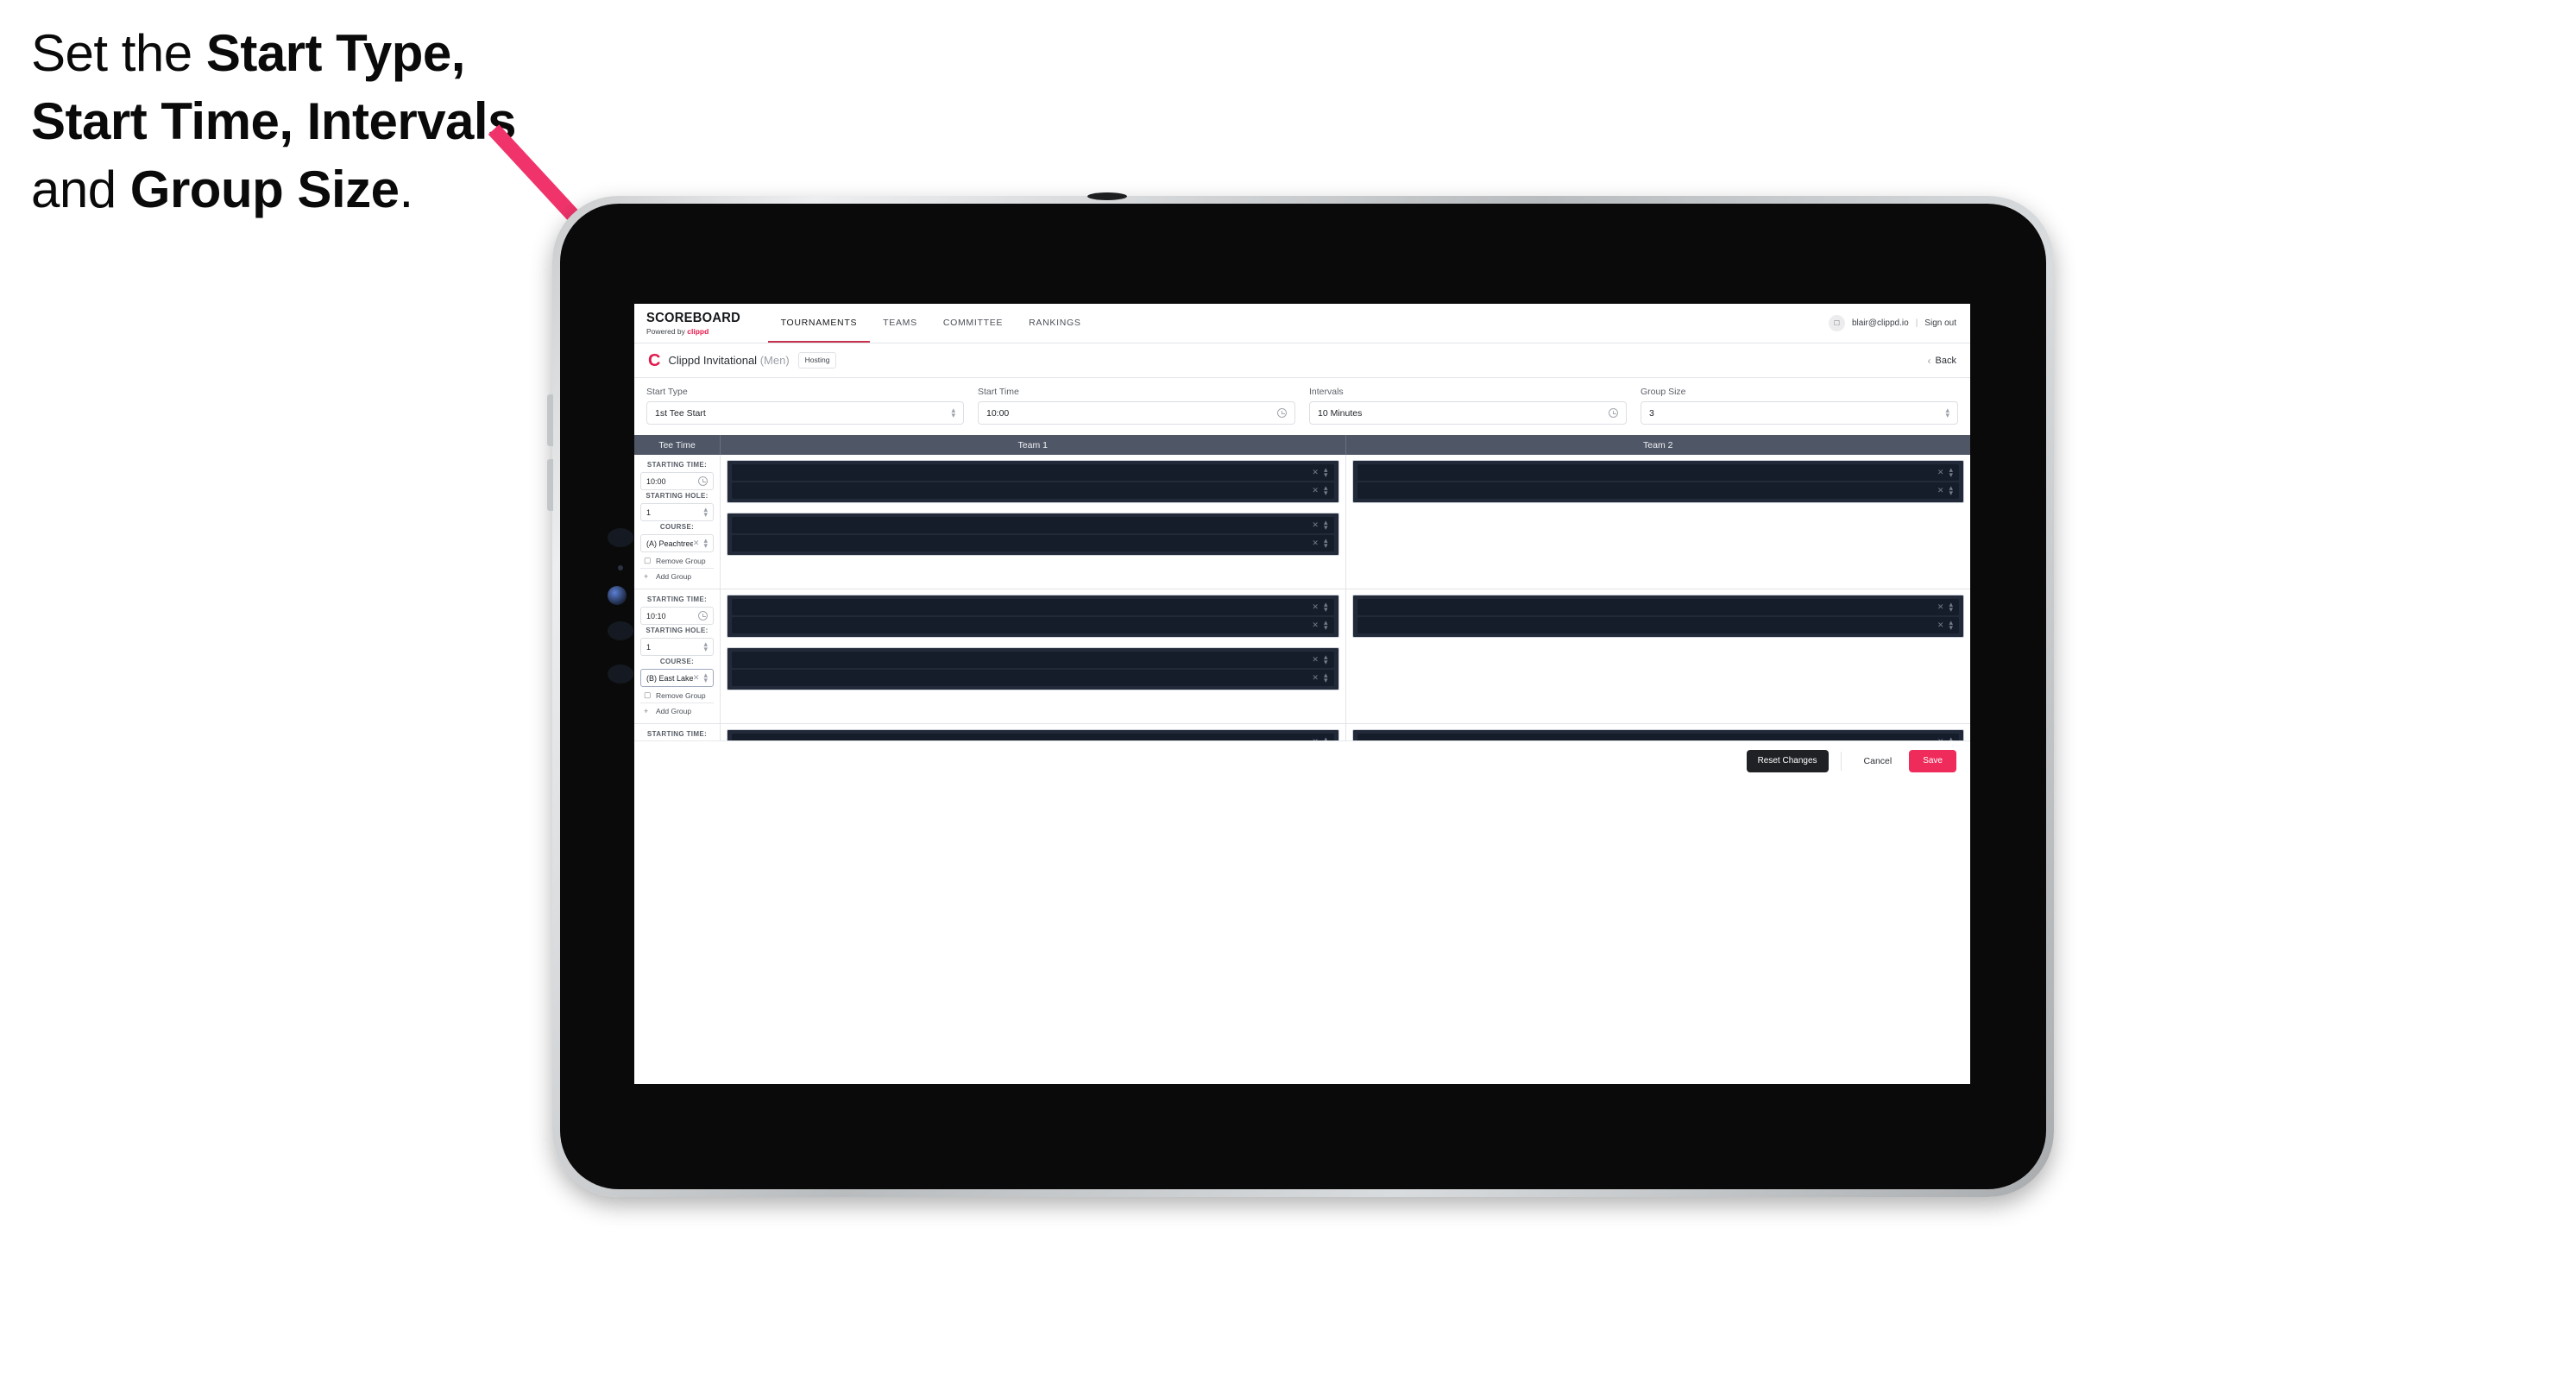  What do you see at coordinates (805, 413) in the screenshot?
I see `start-type-select: 1st Tee Start ▴ ▾` at bounding box center [805, 413].